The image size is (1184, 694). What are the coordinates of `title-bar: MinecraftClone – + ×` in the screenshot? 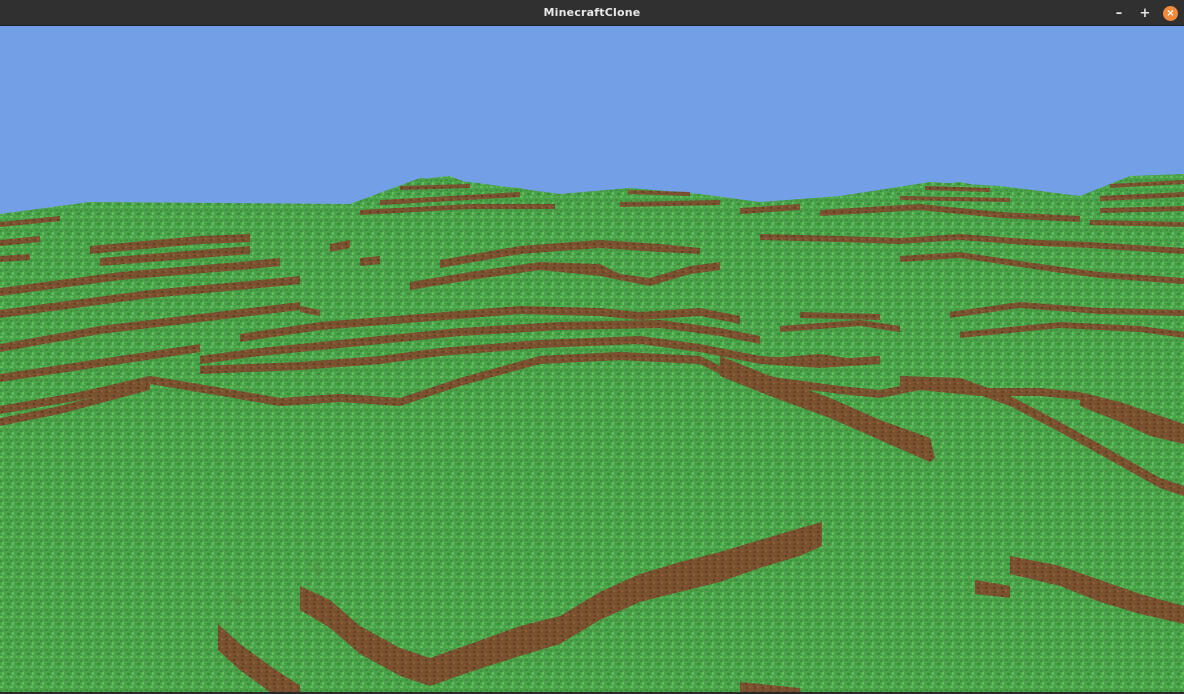 It's located at (592, 13).